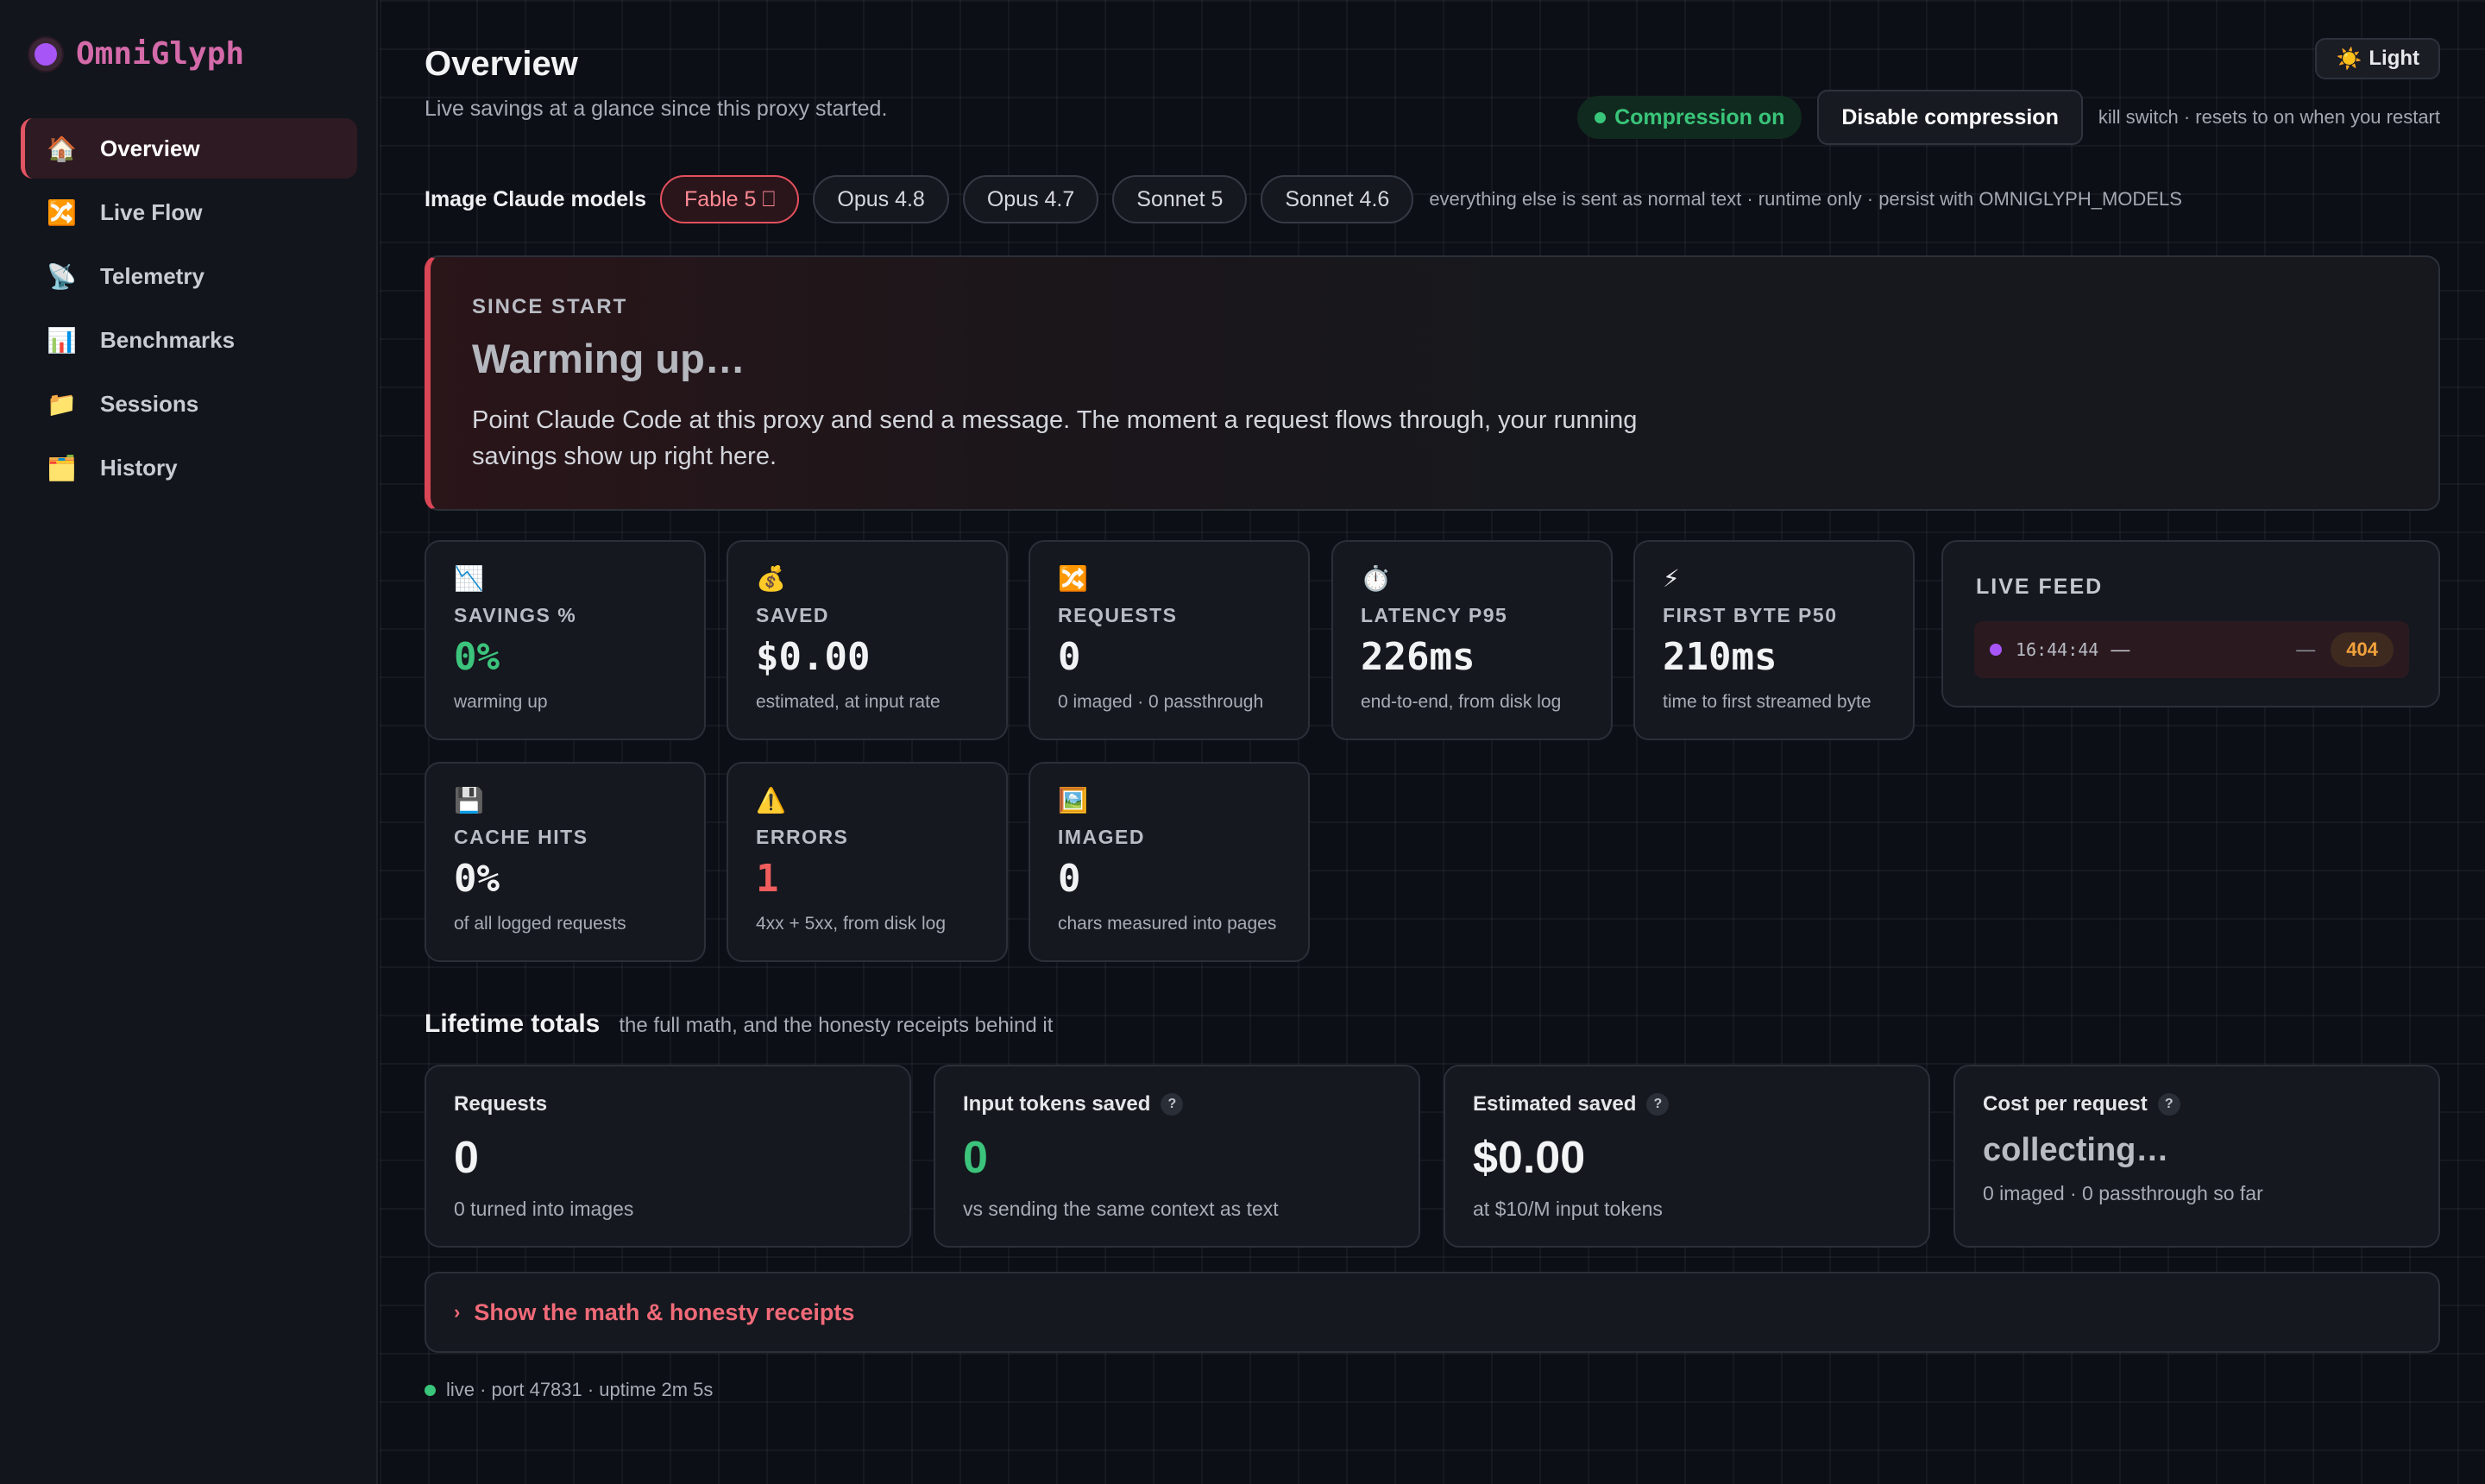 The height and width of the screenshot is (1484, 2485). Describe the element at coordinates (513, 1024) in the screenshot. I see `lifetime-title: Lifetime totals` at that location.